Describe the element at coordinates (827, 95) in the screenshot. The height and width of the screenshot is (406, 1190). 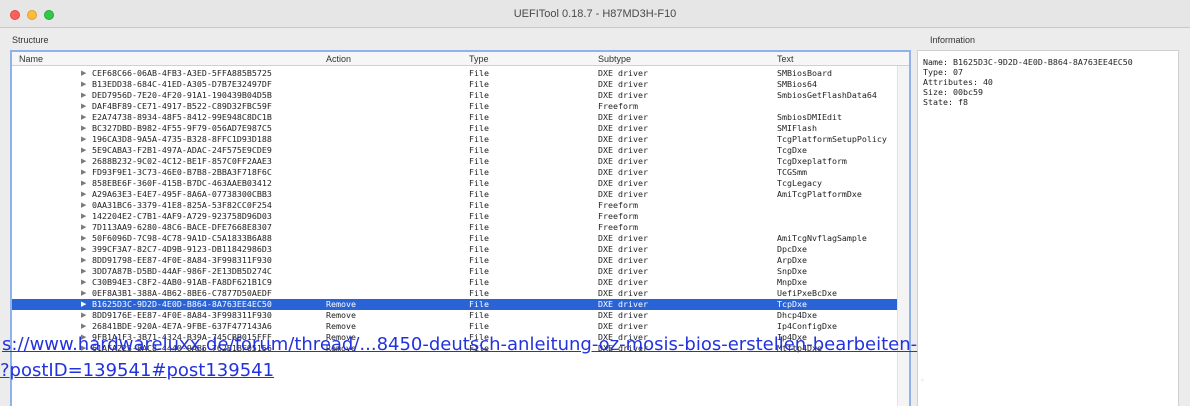
I see `cell-text: SmbiosGetFlashData64` at that location.